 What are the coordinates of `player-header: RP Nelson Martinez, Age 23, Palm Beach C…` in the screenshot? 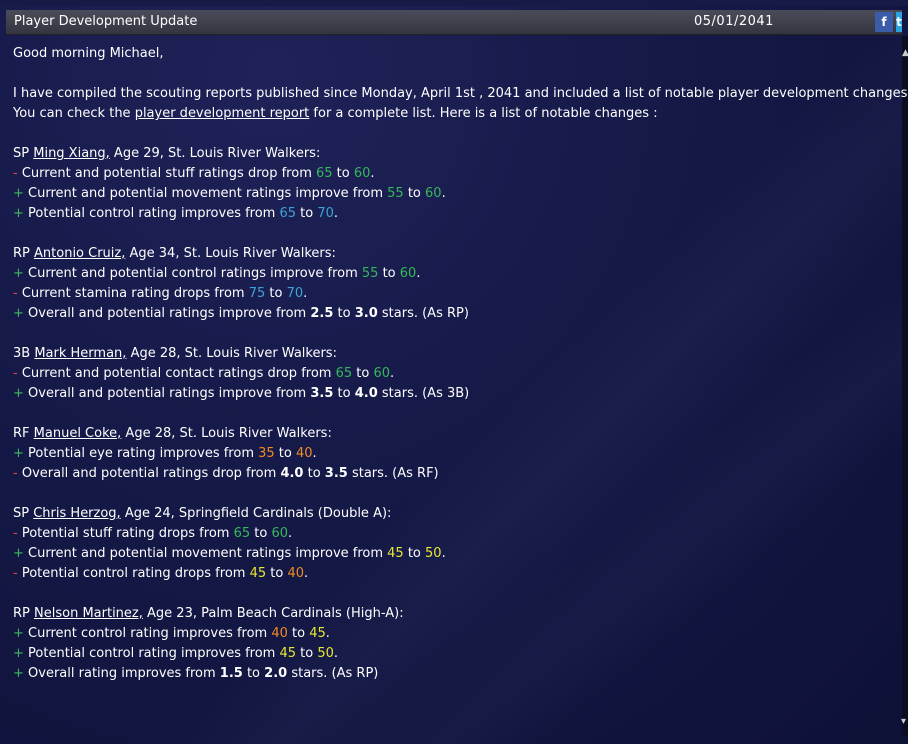 It's located at (455, 614).